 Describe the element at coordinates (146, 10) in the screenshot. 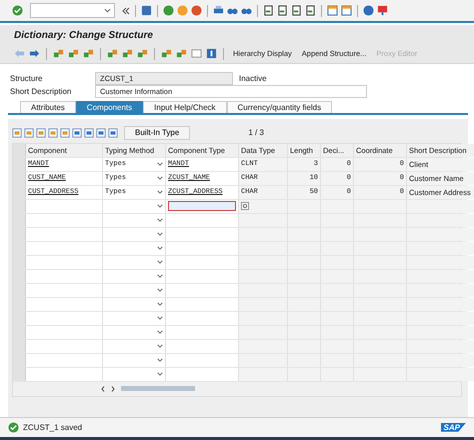

I see `save-icon` at that location.